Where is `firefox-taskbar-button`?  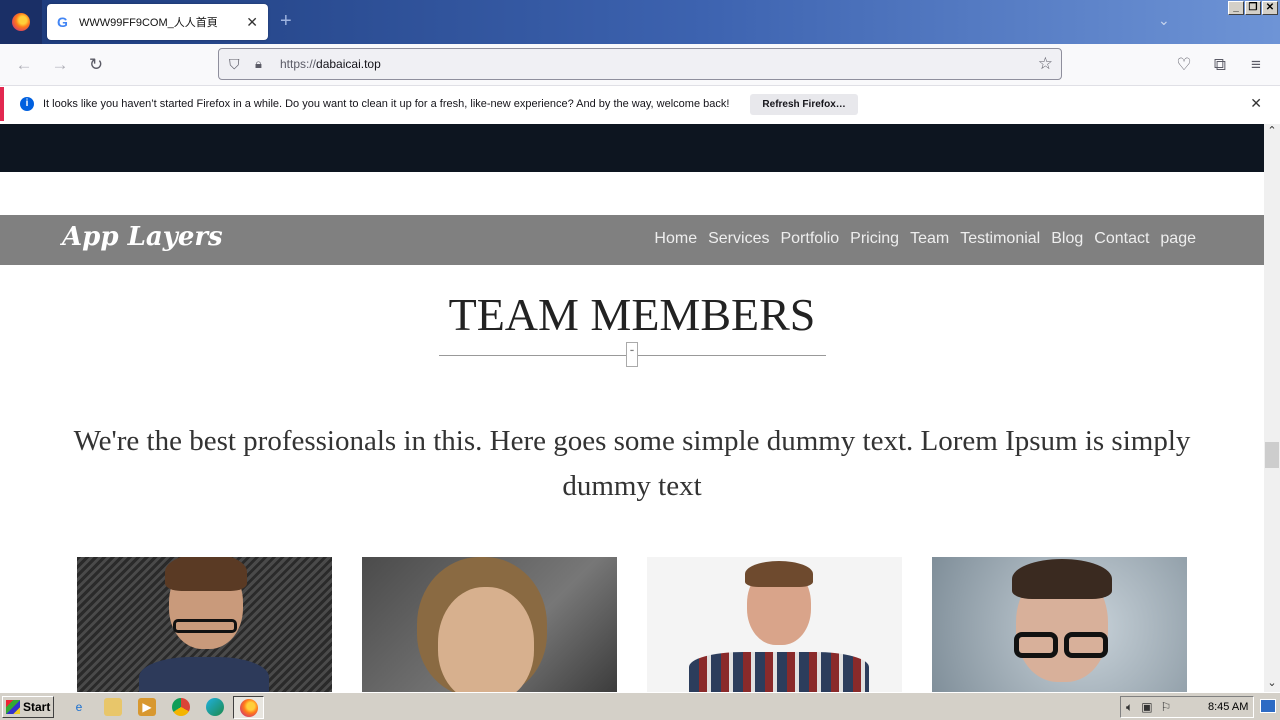
firefox-taskbar-button is located at coordinates (248, 707).